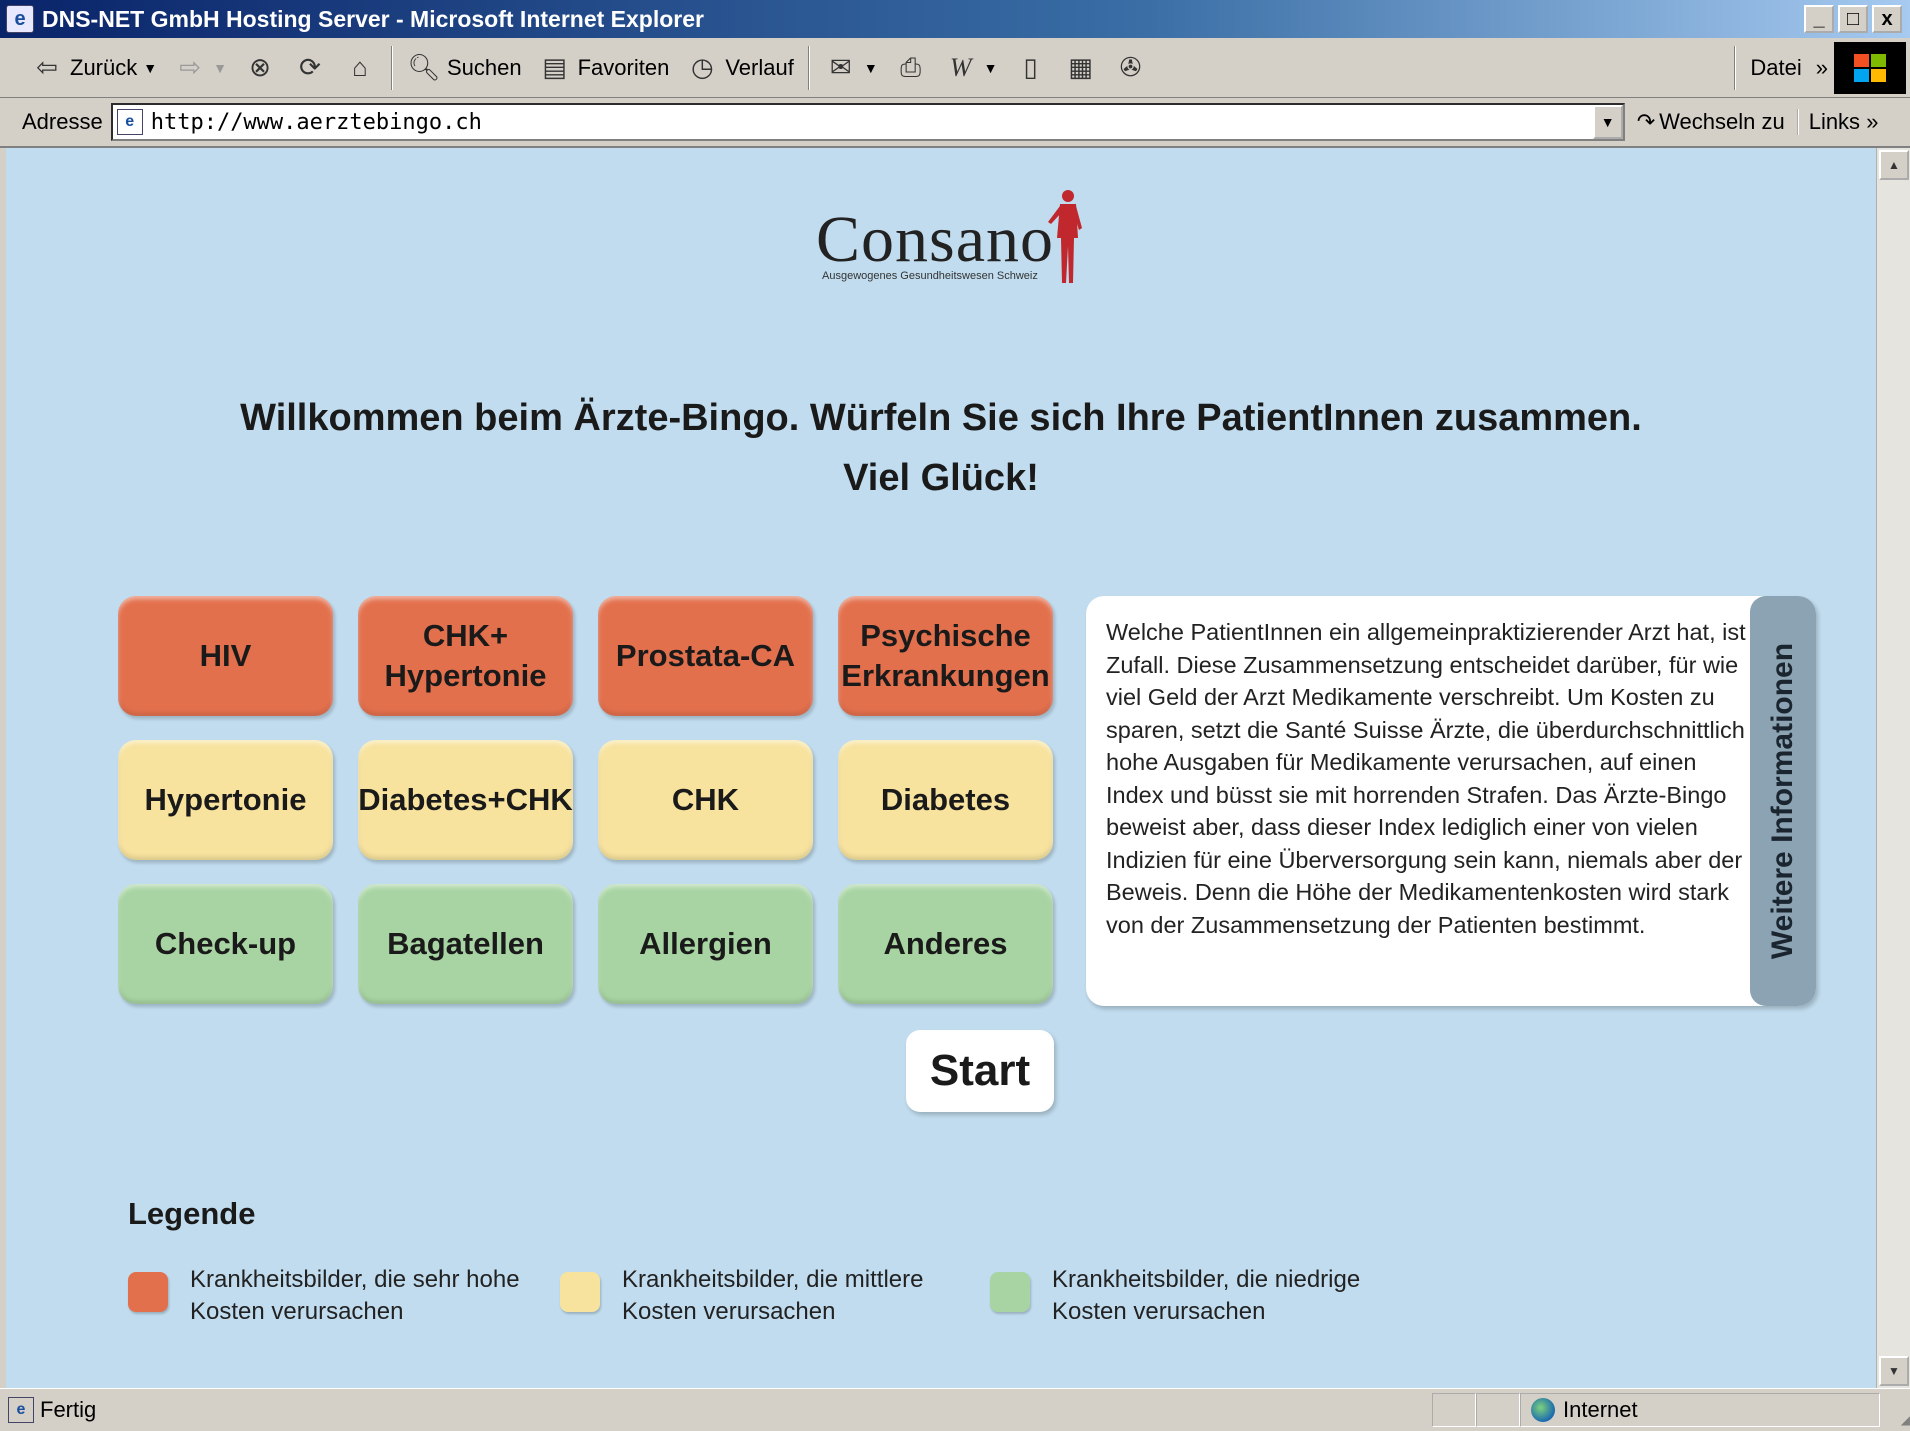 The image size is (1910, 1431). Describe the element at coordinates (1775, 68) in the screenshot. I see `menu-file: Datei` at that location.